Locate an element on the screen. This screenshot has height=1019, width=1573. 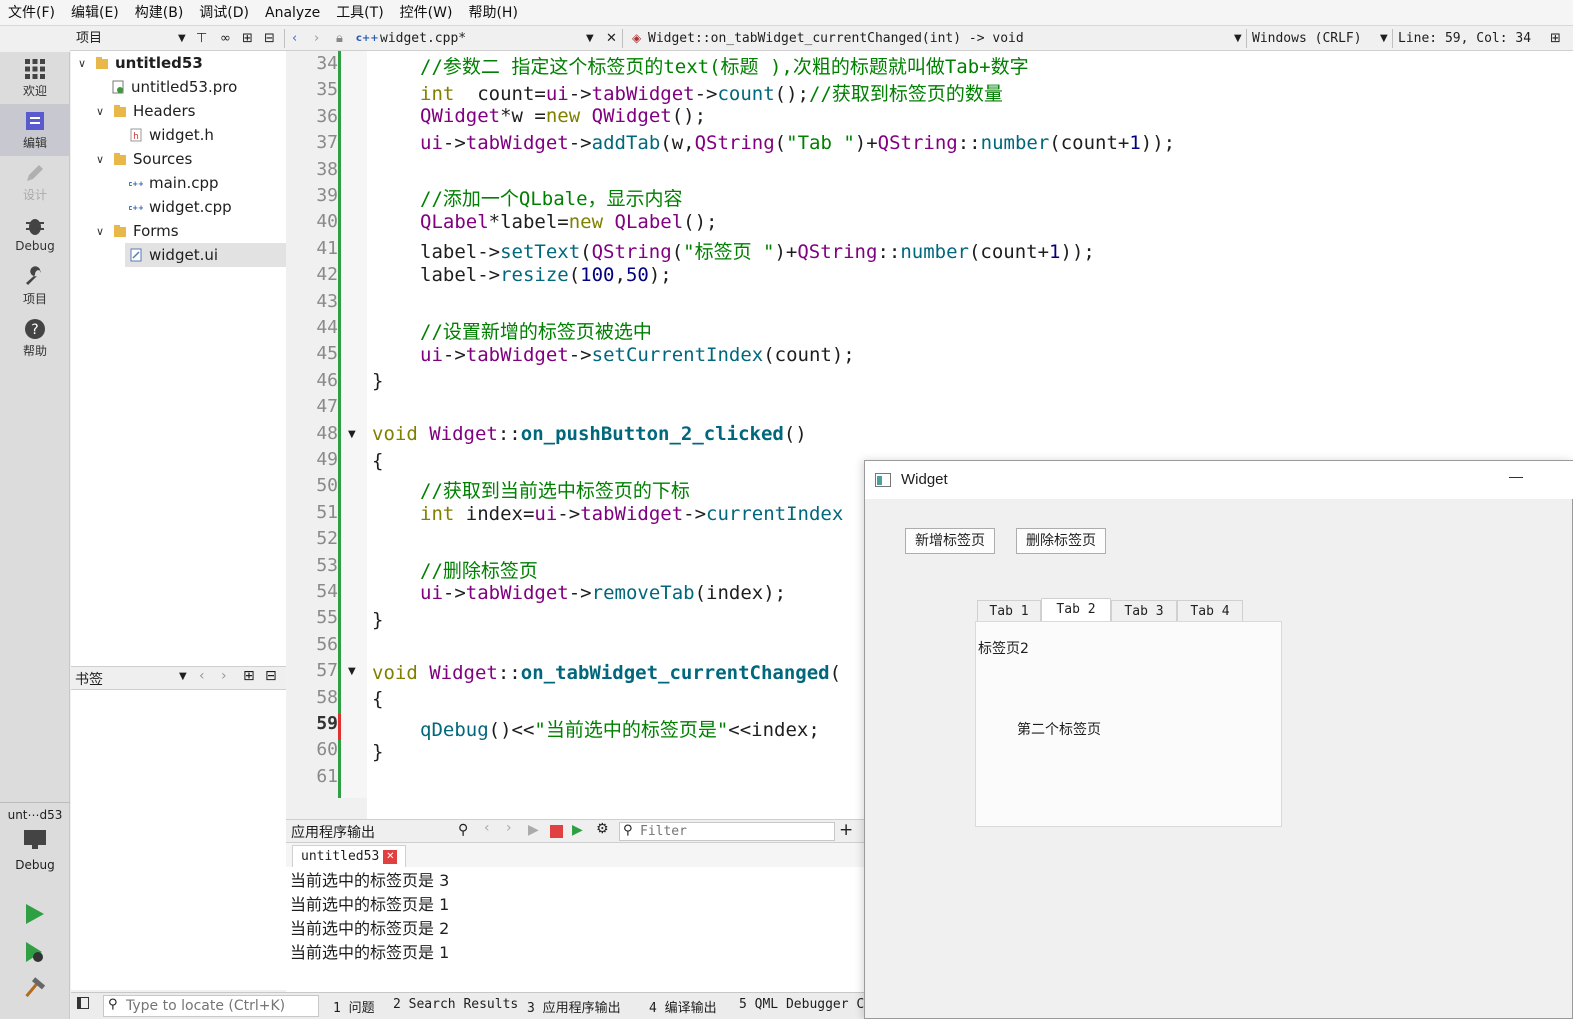
separator is located at coordinates (1392, 38).